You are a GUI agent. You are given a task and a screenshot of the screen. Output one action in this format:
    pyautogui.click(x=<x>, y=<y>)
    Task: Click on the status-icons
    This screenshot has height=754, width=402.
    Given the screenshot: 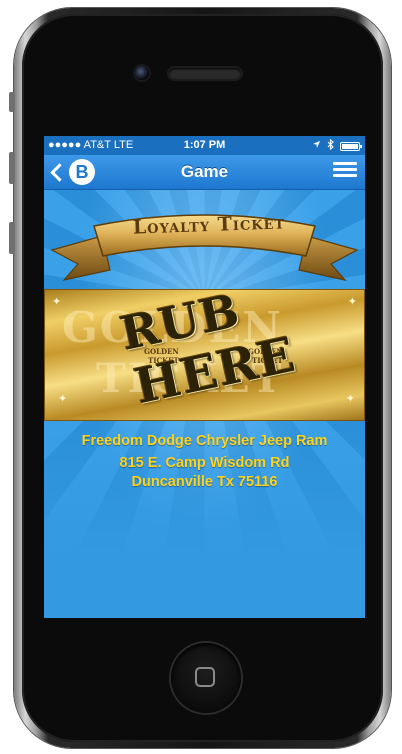 What is the action you would take?
    pyautogui.click(x=337, y=145)
    